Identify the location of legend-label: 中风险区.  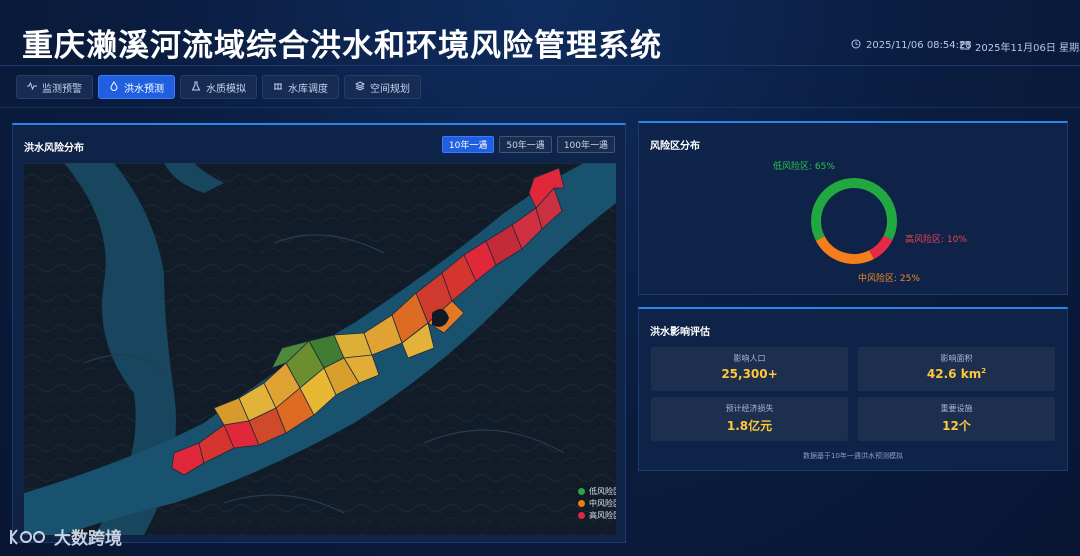
(602, 503).